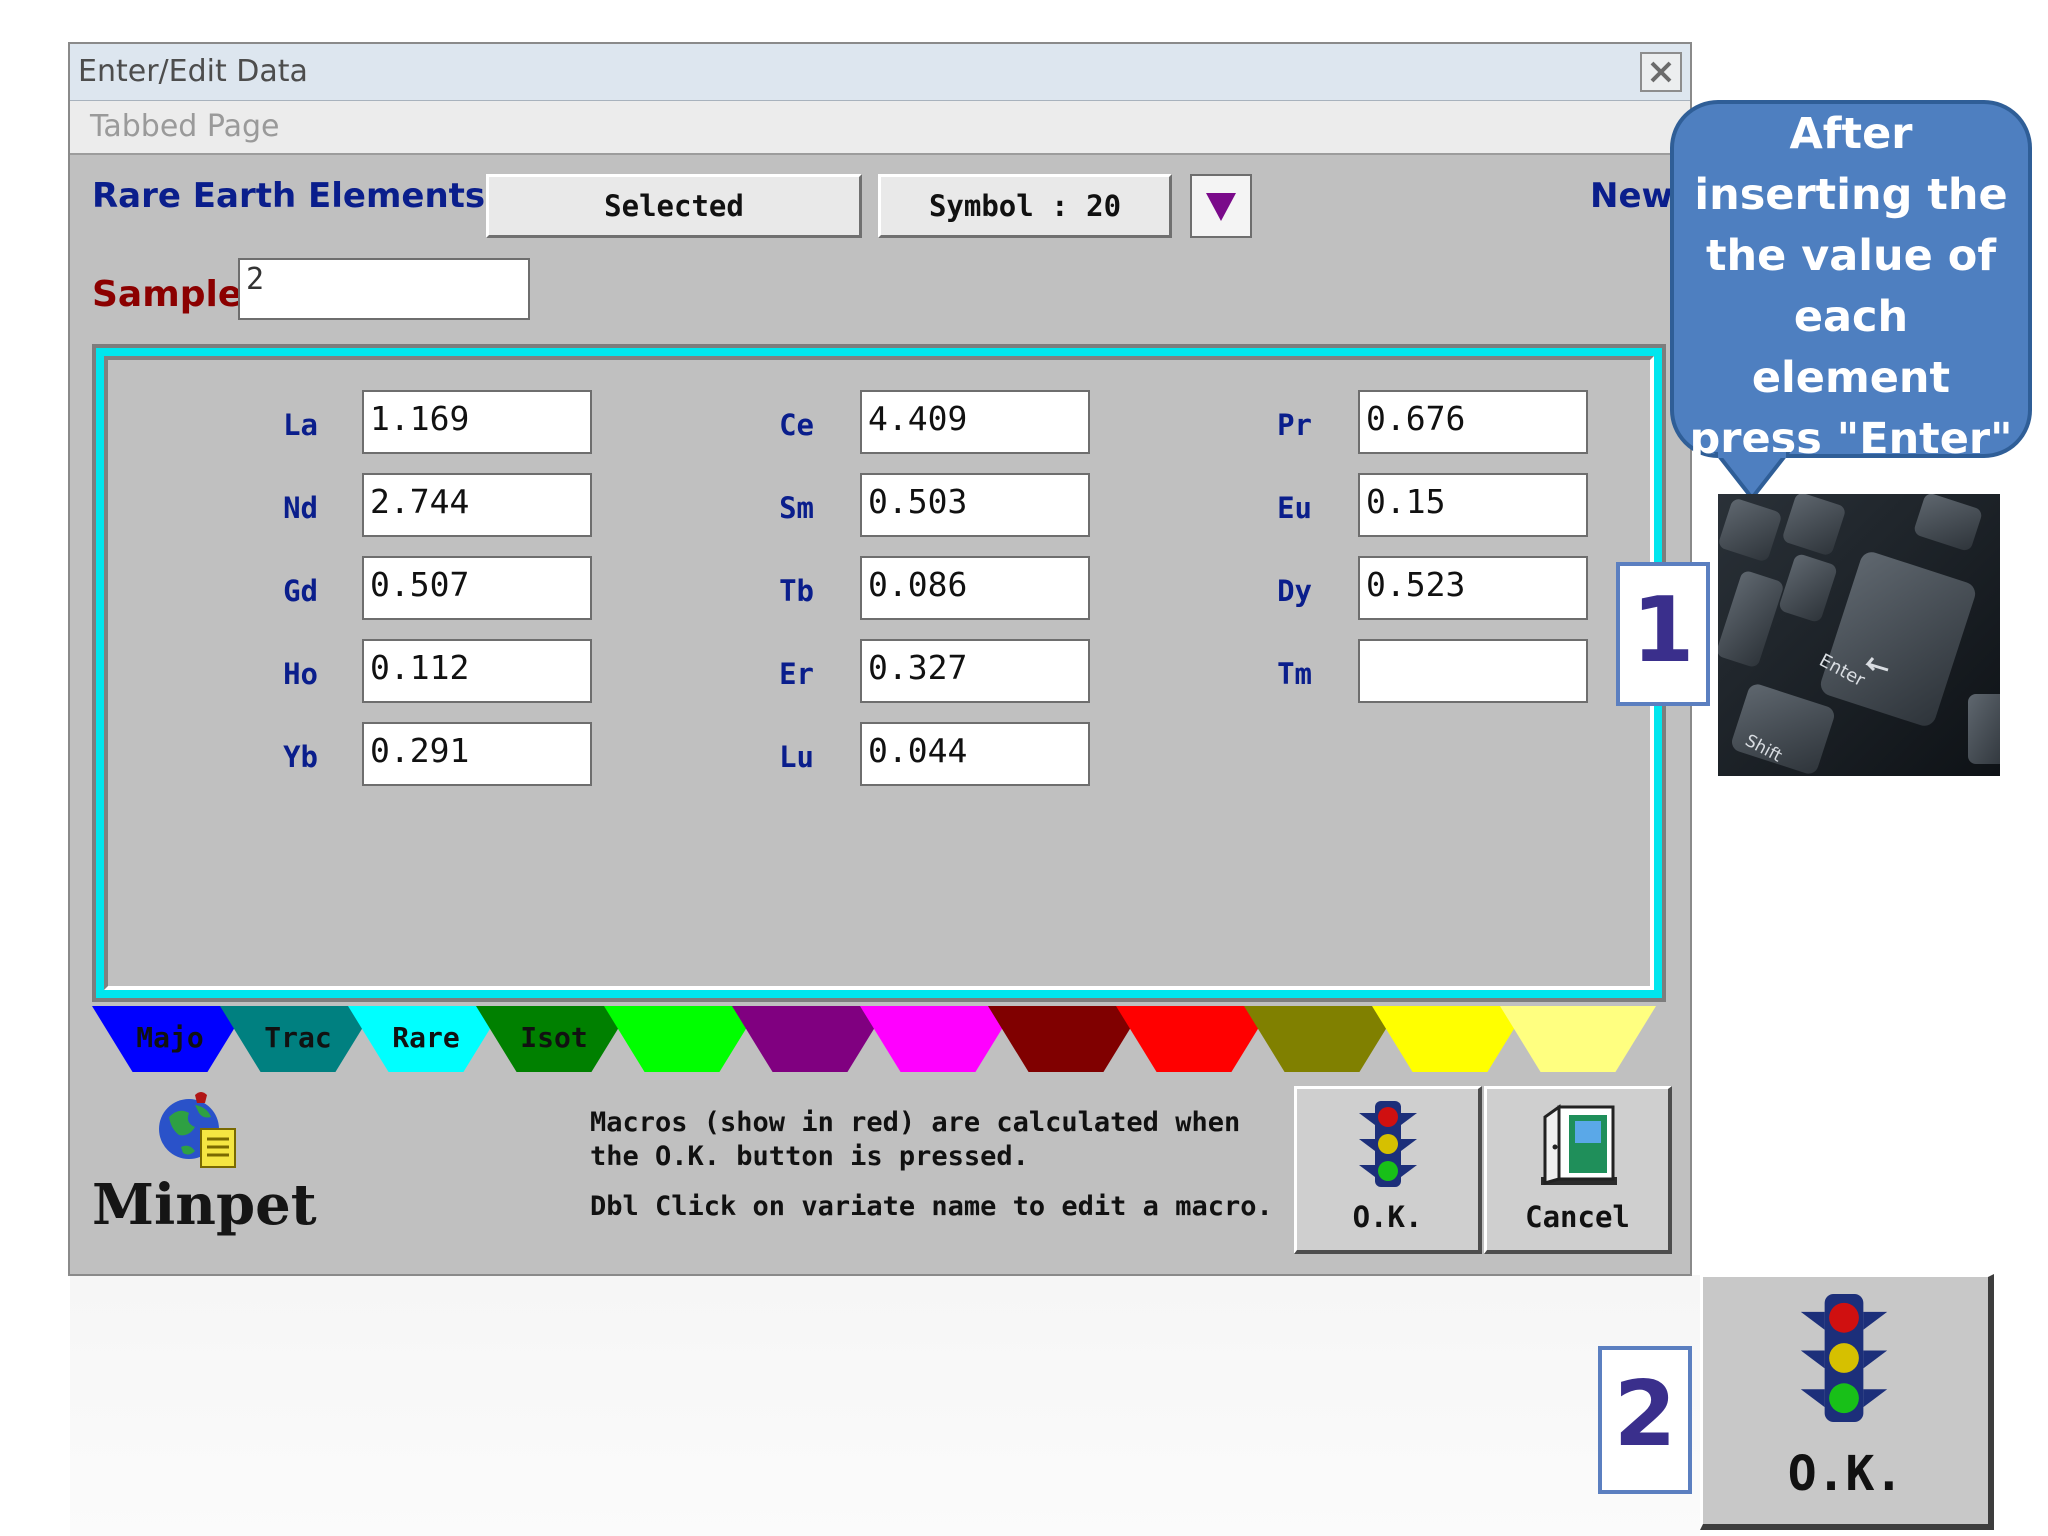 The height and width of the screenshot is (1536, 2048). I want to click on menu-item-tabbed-page: Tabbed Page, so click(185, 126).